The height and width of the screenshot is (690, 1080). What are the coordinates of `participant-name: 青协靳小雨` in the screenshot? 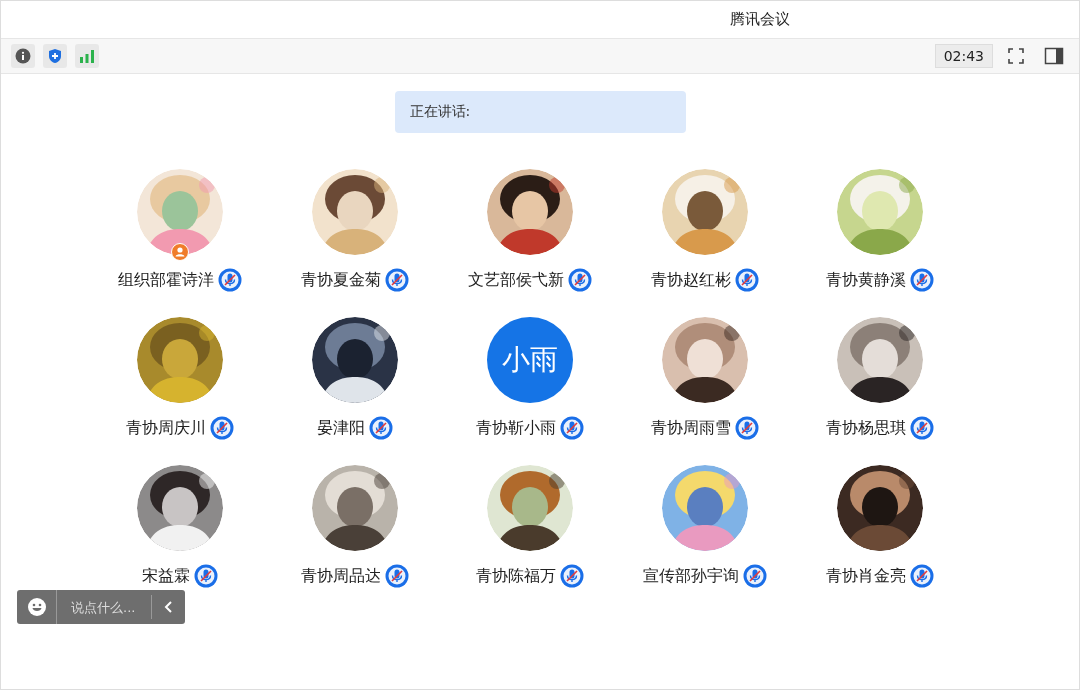 It's located at (516, 428).